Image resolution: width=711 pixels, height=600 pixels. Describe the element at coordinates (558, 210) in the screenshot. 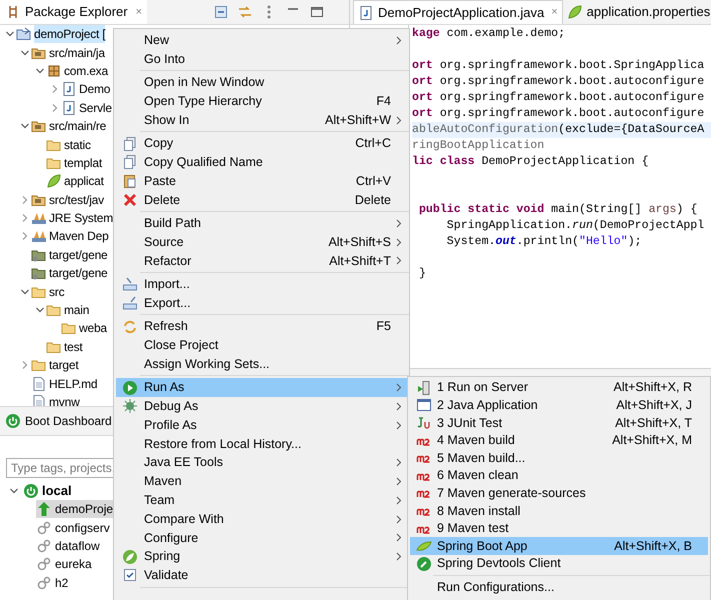

I see `code-line: public static void main(String[] args) {` at that location.